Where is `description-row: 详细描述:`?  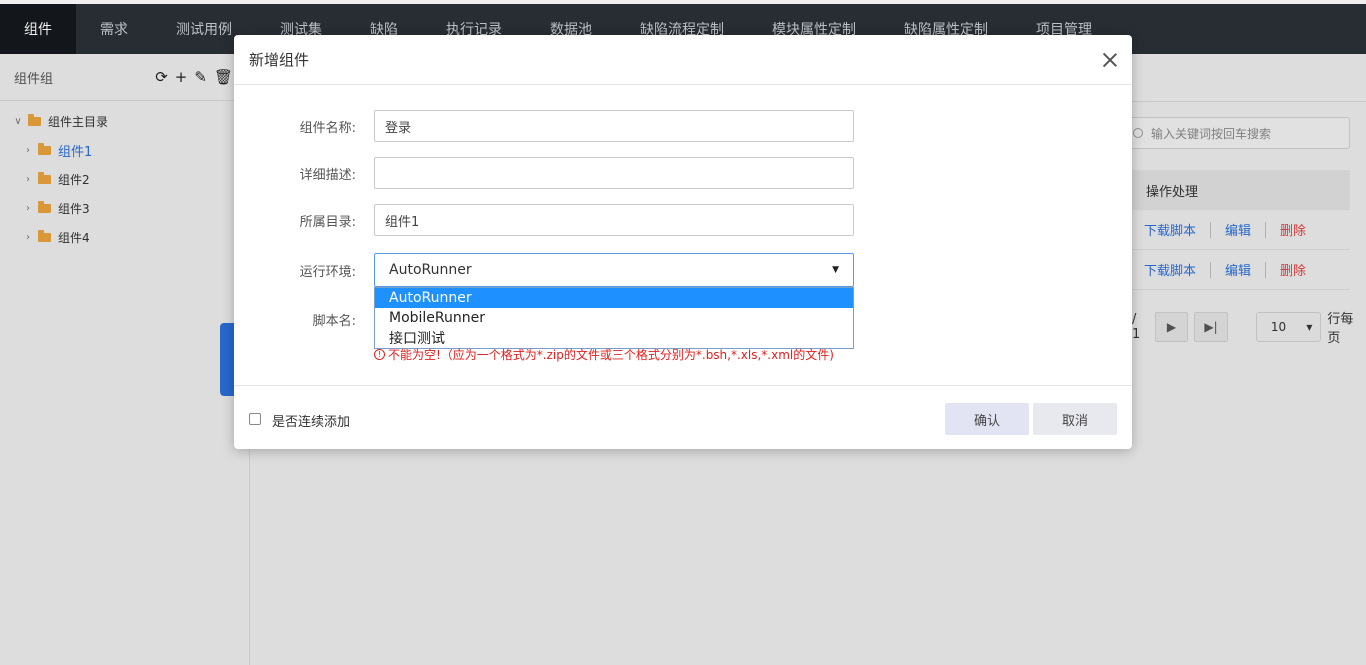
description-row: 详细描述: is located at coordinates (295, 173).